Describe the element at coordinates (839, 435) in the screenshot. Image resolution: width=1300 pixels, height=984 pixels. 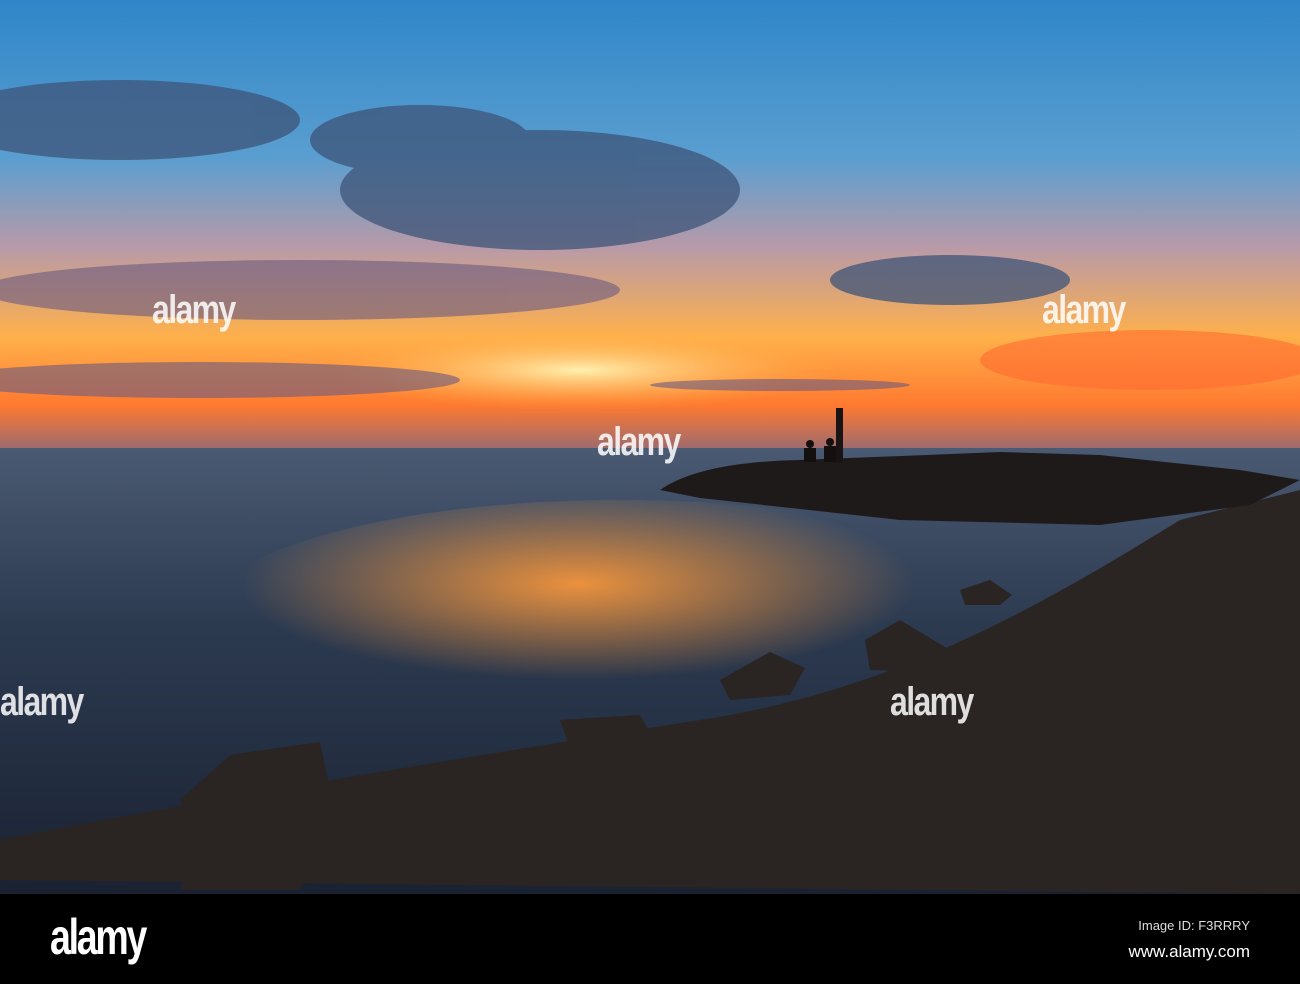
I see `post` at that location.